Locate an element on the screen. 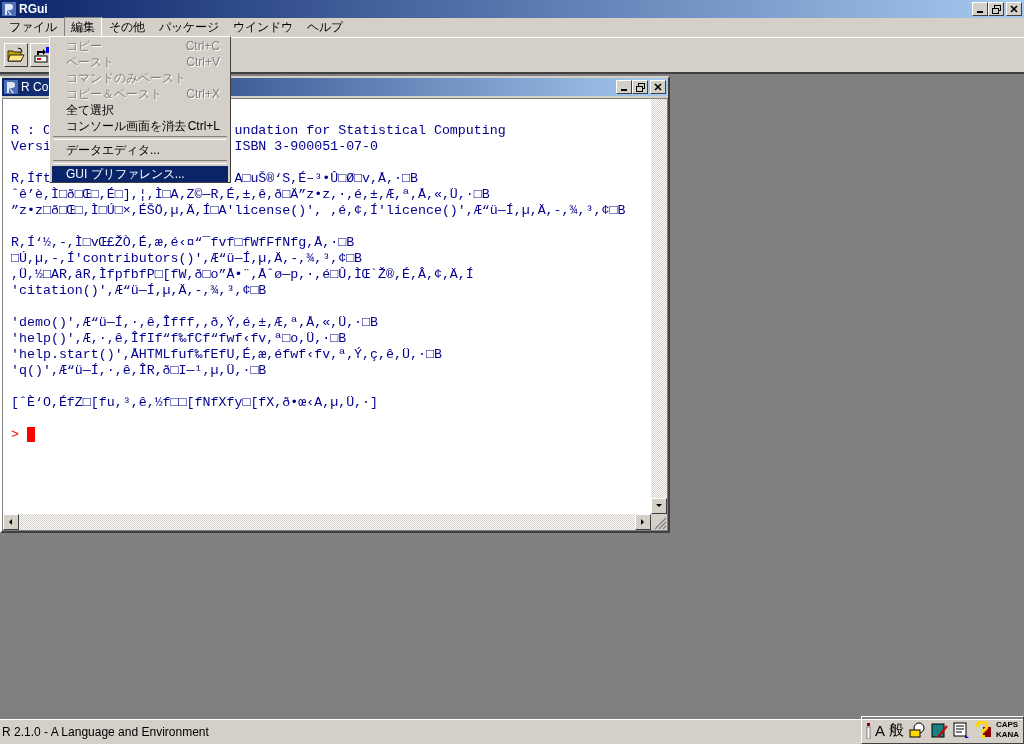 This screenshot has height=744, width=1024. scroll-down-button is located at coordinates (659, 506).